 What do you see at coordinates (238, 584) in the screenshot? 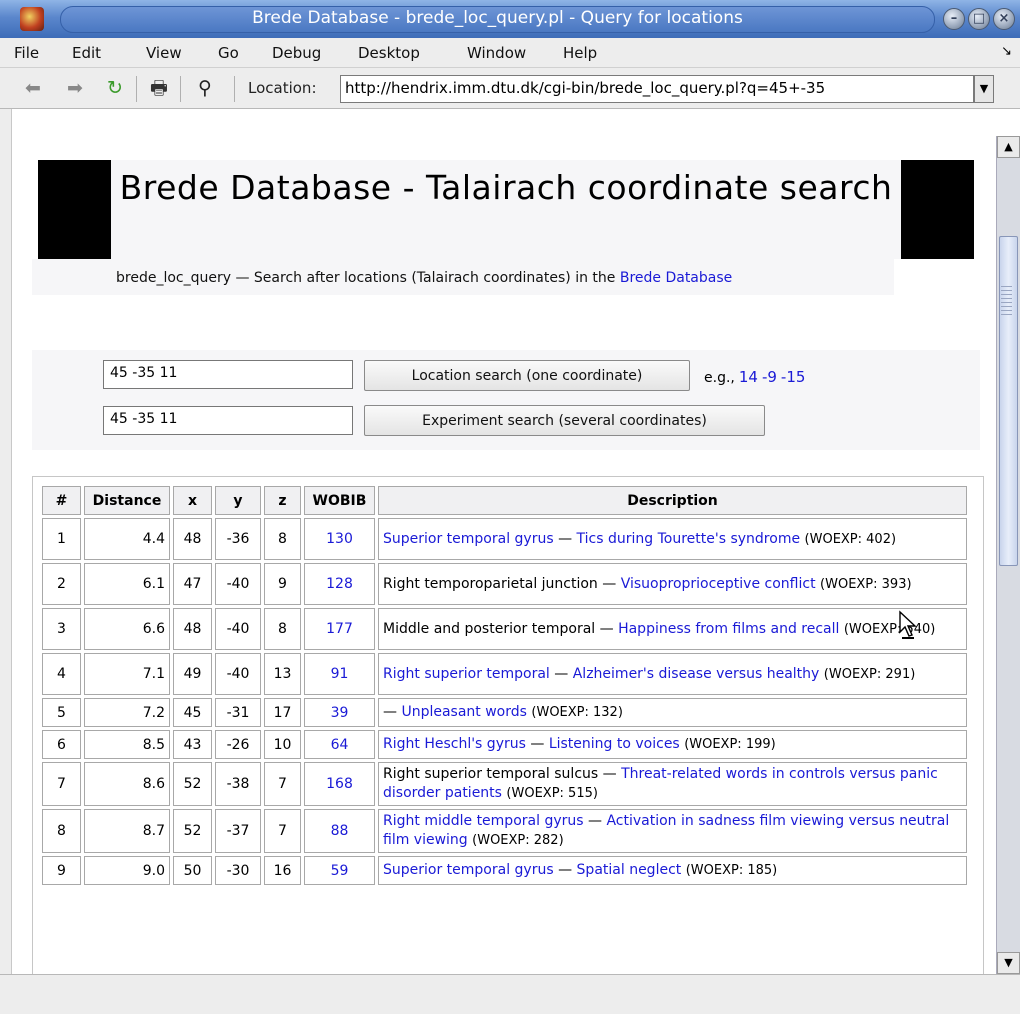
I see `row-y: -40` at bounding box center [238, 584].